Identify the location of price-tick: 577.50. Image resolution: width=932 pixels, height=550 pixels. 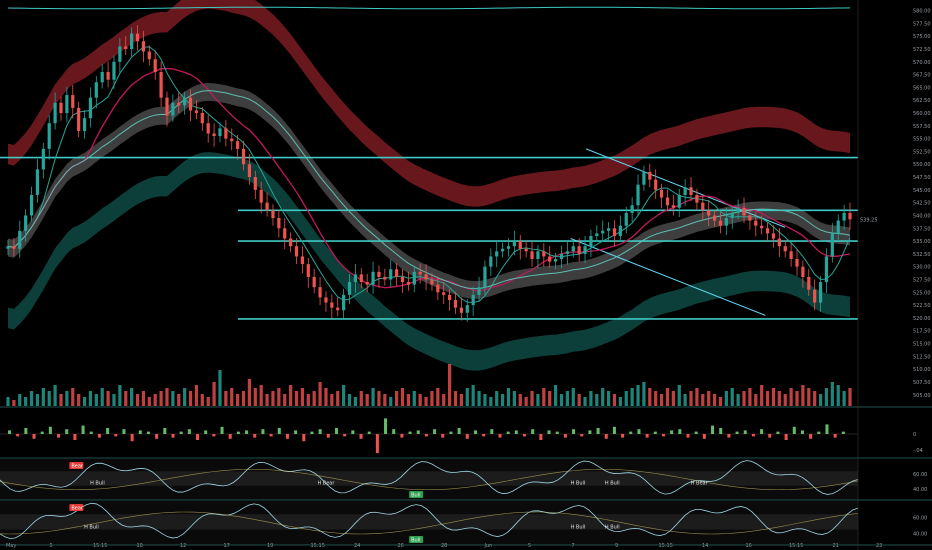
(922, 24).